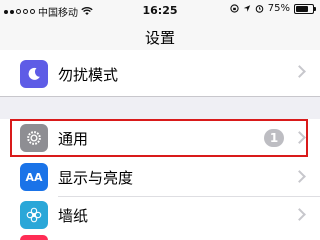  What do you see at coordinates (160, 10) in the screenshot?
I see `status-bar: 中国移动 16:25 75%` at bounding box center [160, 10].